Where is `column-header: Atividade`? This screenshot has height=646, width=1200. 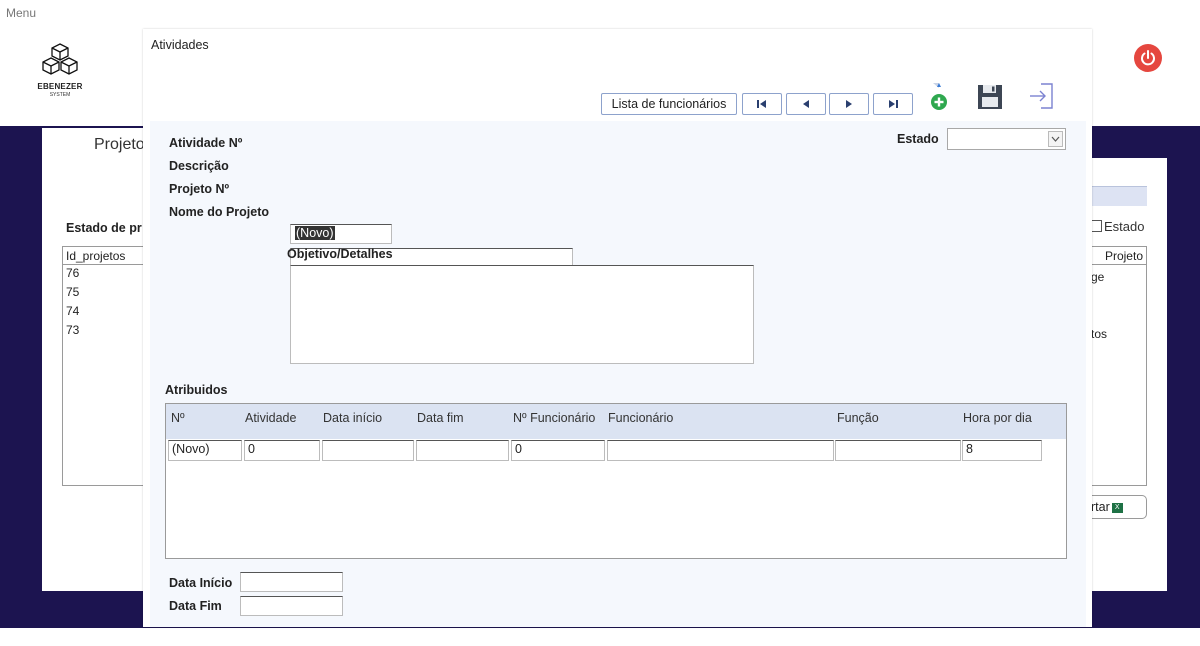
column-header: Atividade is located at coordinates (270, 418).